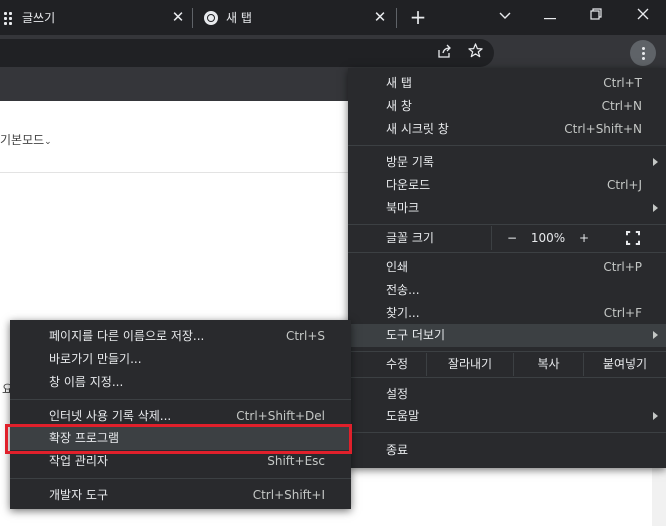 Image resolution: width=666 pixels, height=526 pixels. I want to click on menu-item-label: 인쇄, so click(397, 267).